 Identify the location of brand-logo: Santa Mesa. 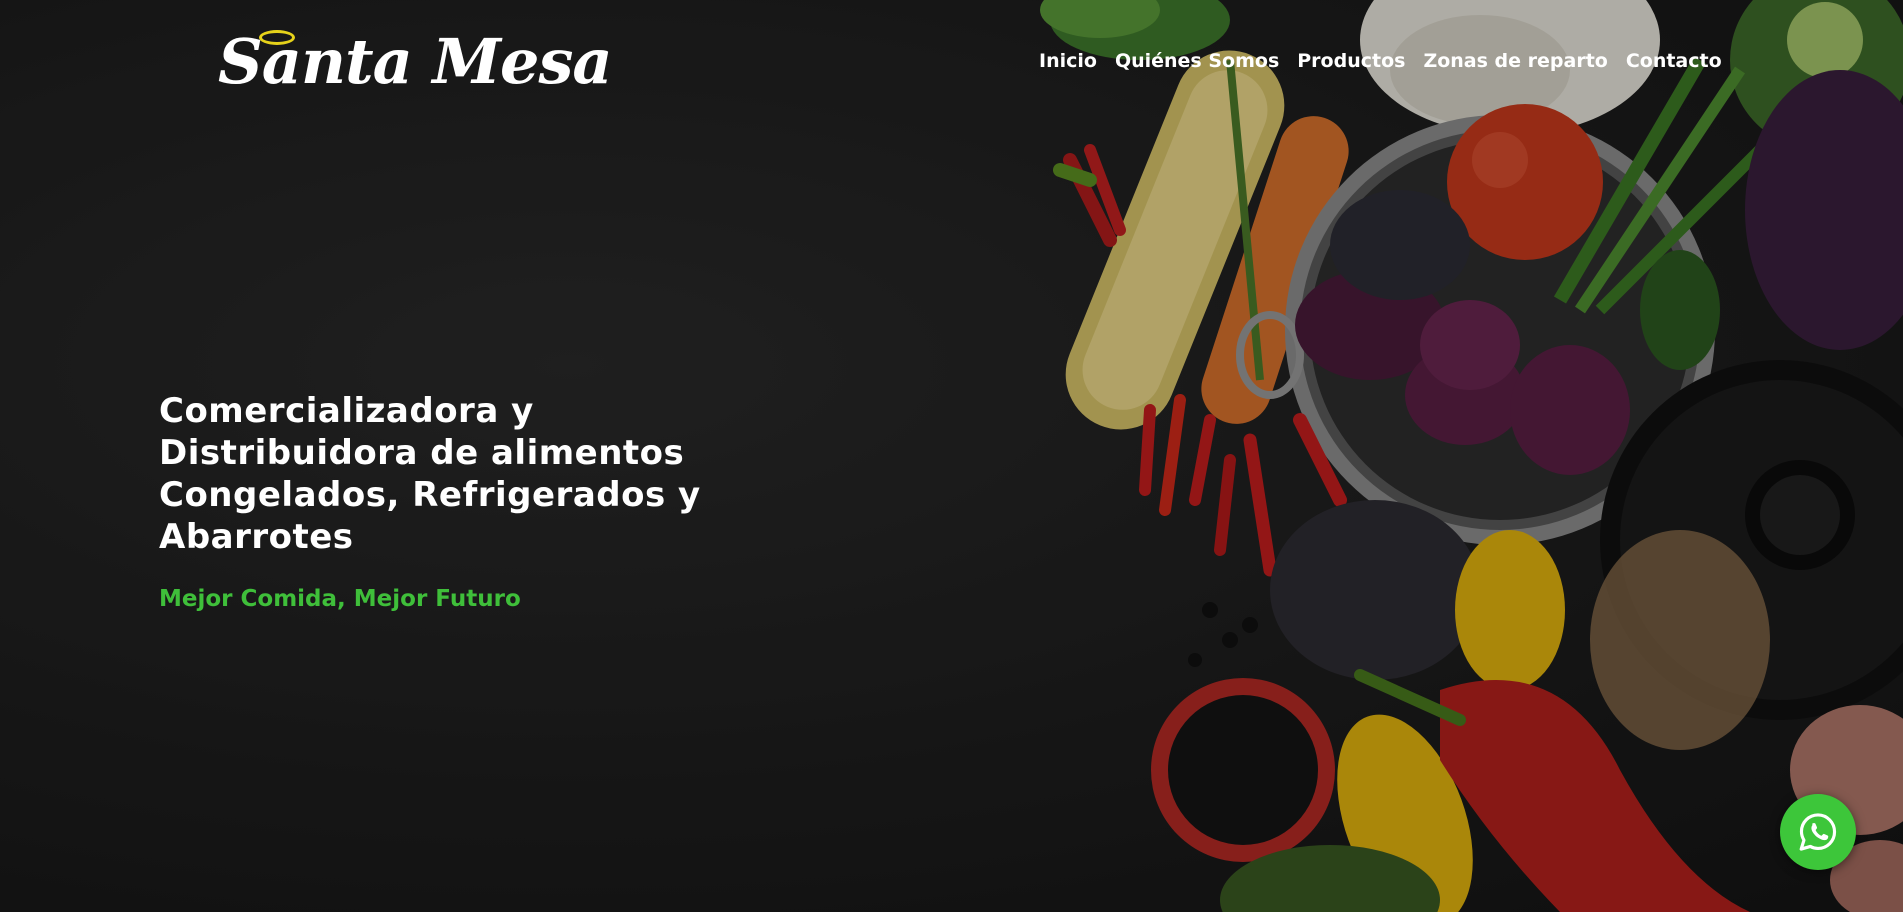
(415, 62).